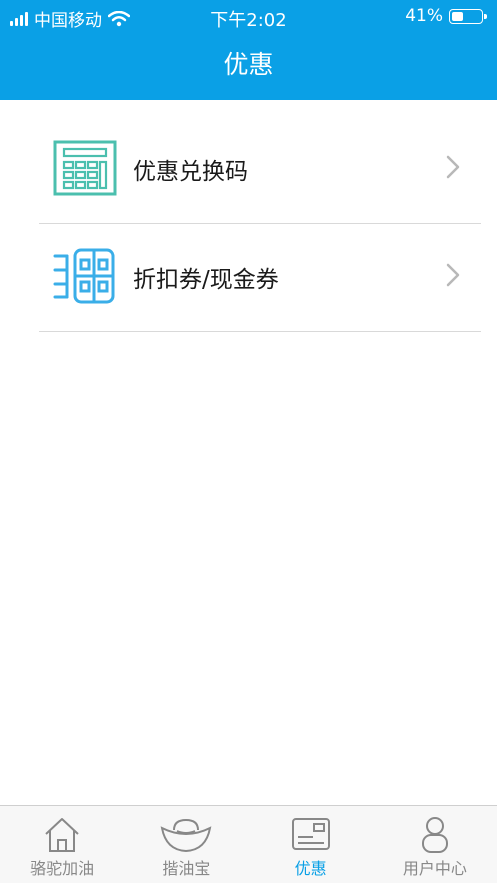 This screenshot has height=883, width=497. Describe the element at coordinates (85, 168) in the screenshot. I see `calculator-icon` at that location.